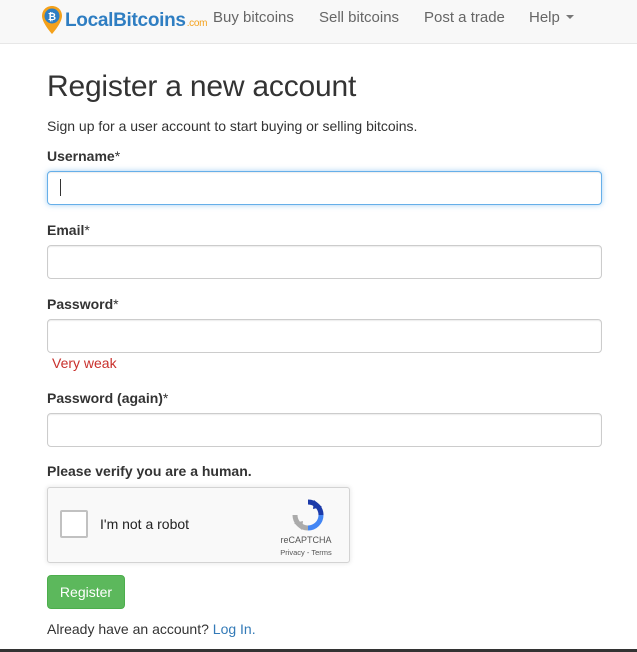  What do you see at coordinates (324, 336) in the screenshot?
I see `password-input` at bounding box center [324, 336].